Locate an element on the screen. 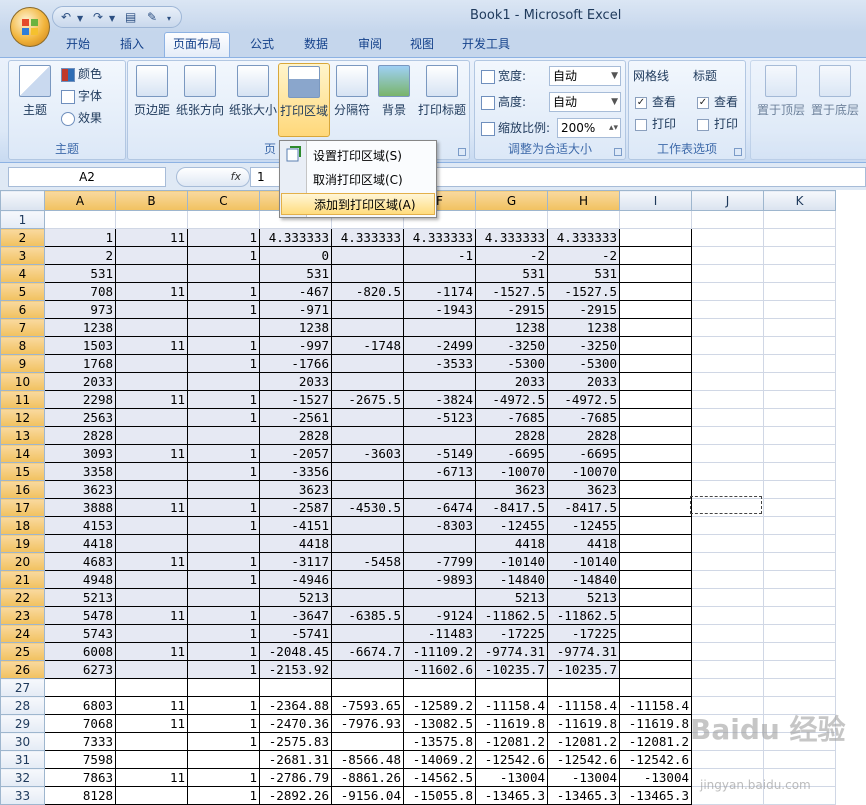 The width and height of the screenshot is (866, 805). cell: -11619.8 is located at coordinates (583, 723).